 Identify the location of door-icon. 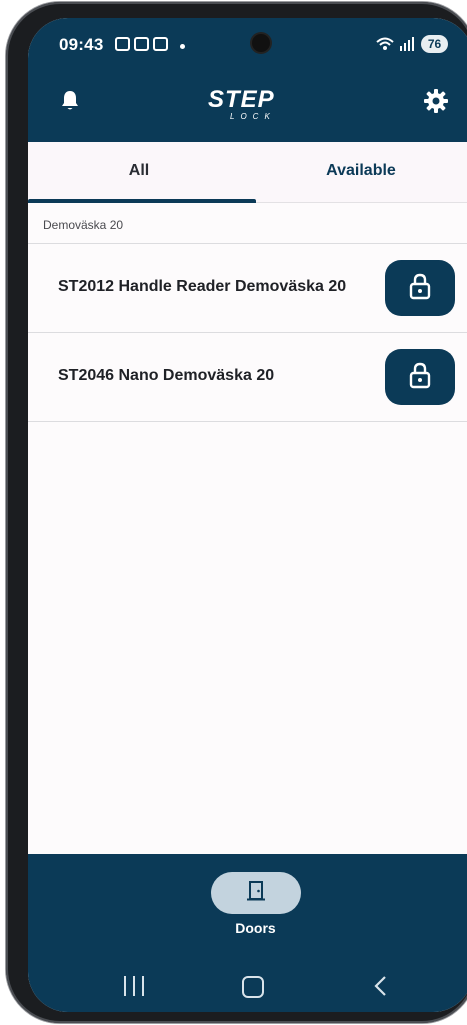
(256, 893).